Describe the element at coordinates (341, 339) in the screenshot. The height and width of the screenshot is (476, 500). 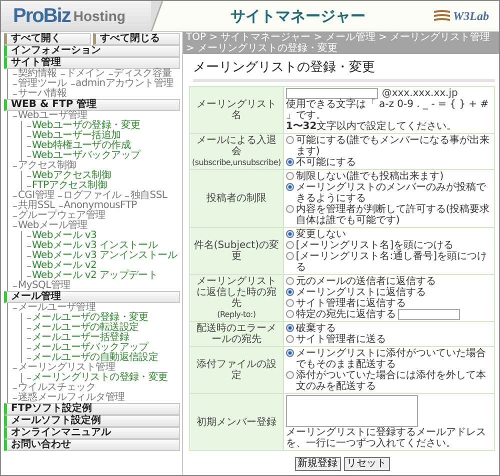
I see `radio-label: サイト管理者に送る` at that location.